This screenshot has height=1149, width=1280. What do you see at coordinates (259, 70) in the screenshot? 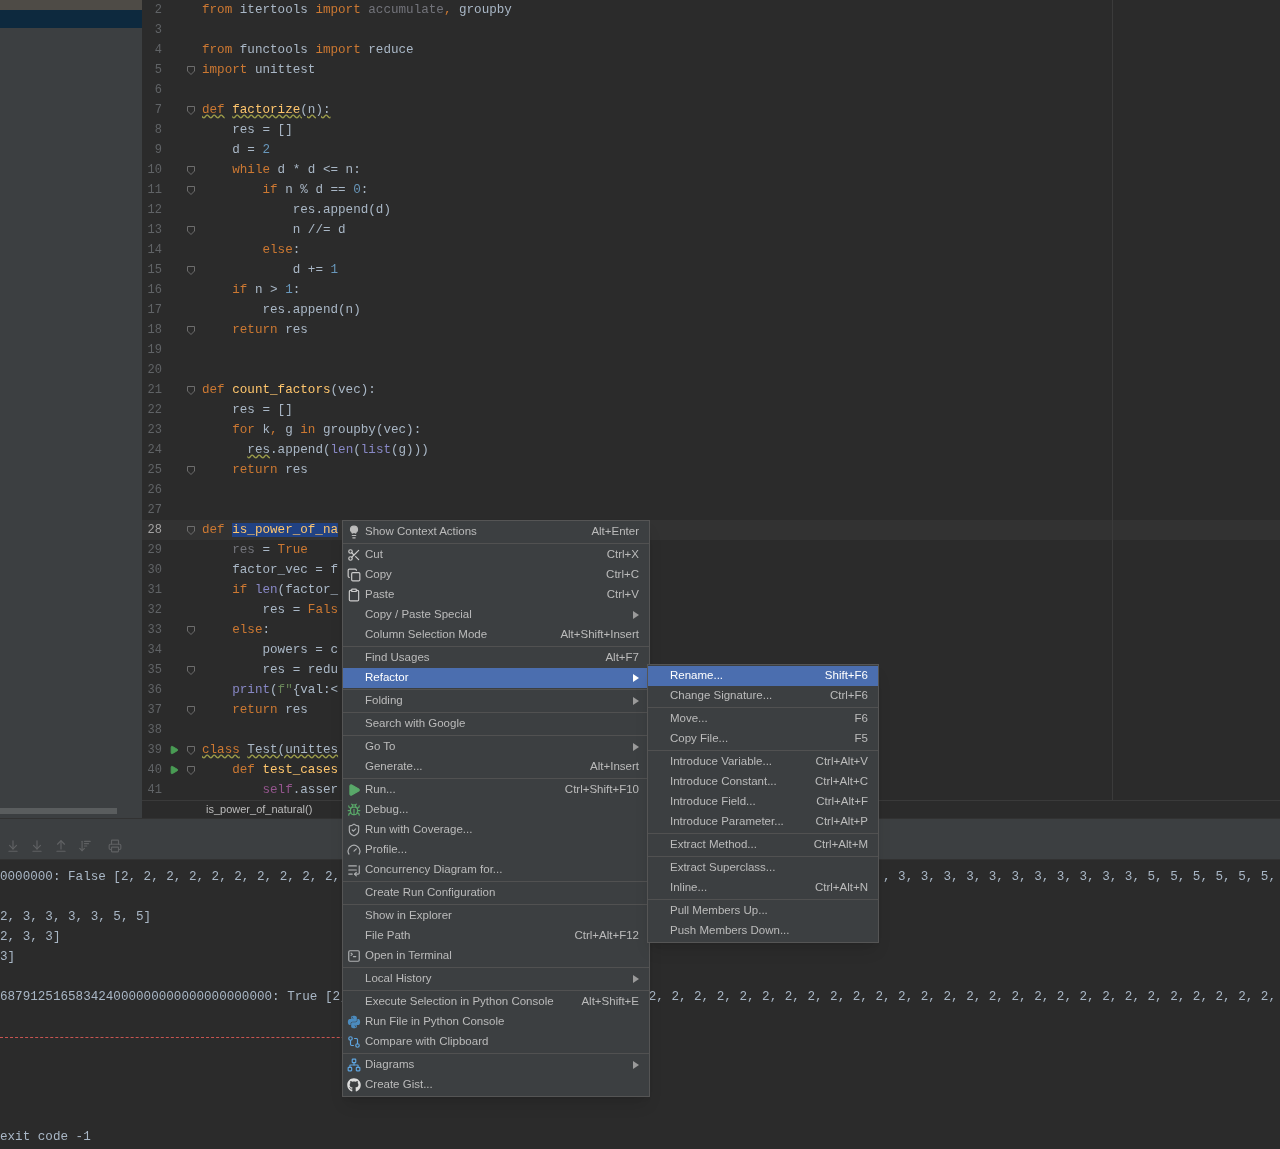
I see `code-line: import unittest` at bounding box center [259, 70].